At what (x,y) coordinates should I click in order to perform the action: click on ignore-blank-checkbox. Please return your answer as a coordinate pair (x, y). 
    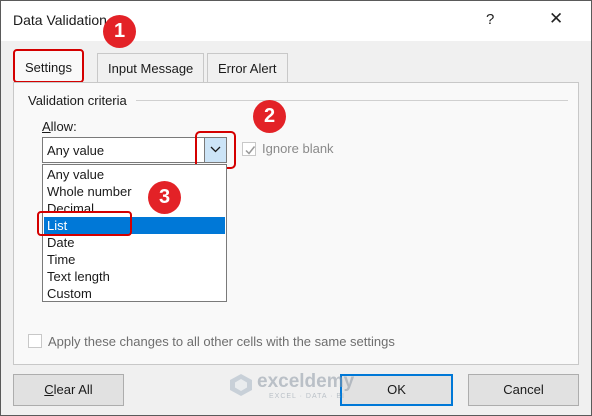
    Looking at the image, I should click on (249, 149).